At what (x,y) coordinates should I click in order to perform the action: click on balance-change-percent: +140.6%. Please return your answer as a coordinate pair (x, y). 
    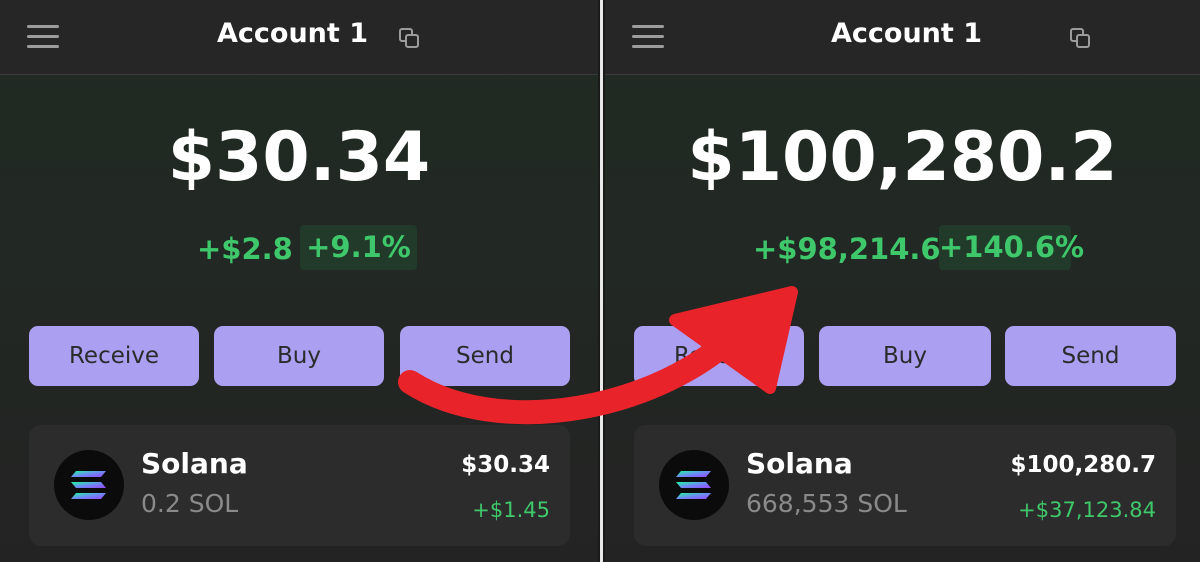
    Looking at the image, I should click on (1011, 247).